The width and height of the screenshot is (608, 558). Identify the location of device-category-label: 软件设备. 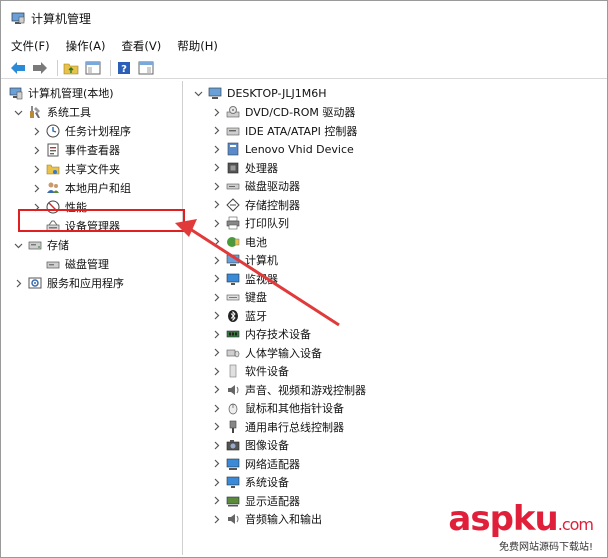
(267, 372).